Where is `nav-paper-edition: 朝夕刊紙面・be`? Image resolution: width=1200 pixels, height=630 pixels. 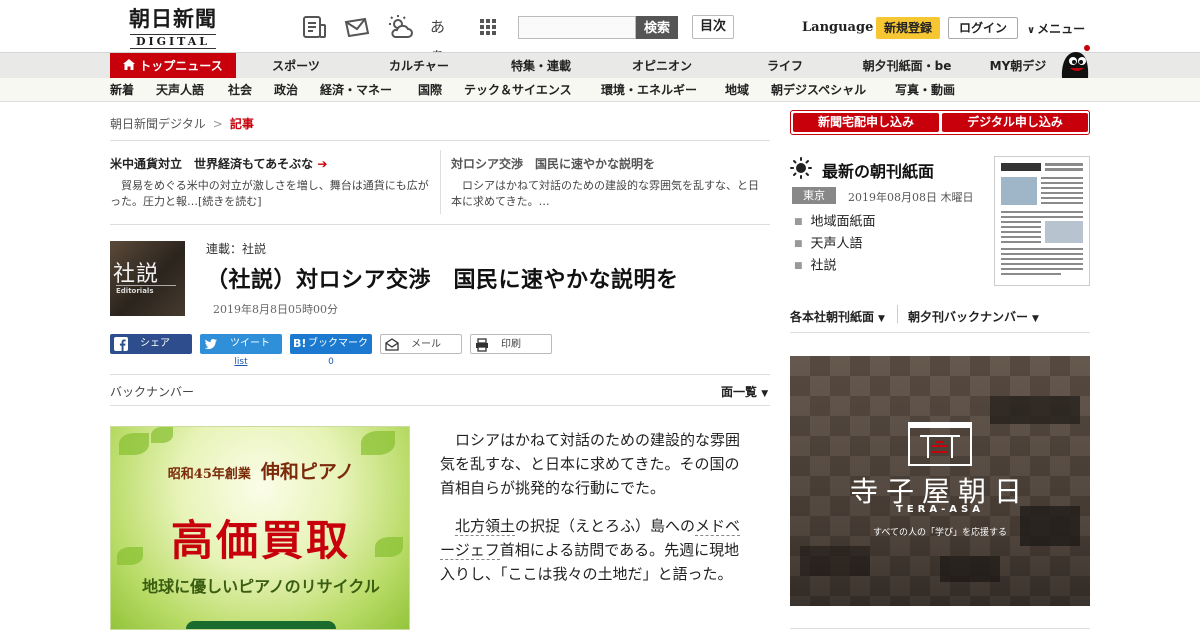 nav-paper-edition: 朝夕刊紙面・be is located at coordinates (907, 66).